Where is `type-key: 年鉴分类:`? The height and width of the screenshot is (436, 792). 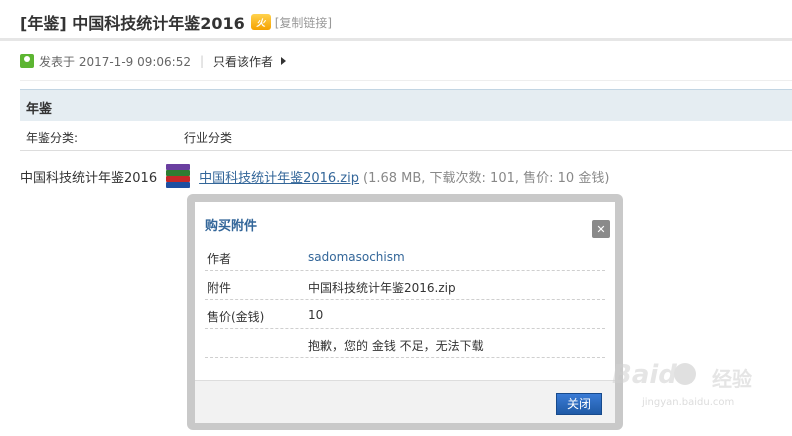 type-key: 年鉴分类: is located at coordinates (52, 138).